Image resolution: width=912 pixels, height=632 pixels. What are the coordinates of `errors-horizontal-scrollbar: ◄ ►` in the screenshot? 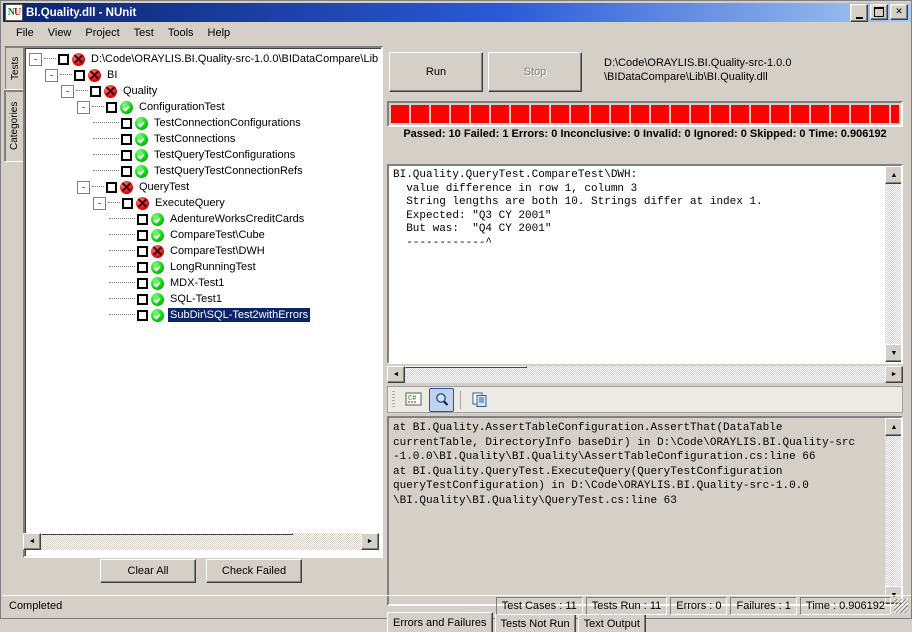 It's located at (645, 374).